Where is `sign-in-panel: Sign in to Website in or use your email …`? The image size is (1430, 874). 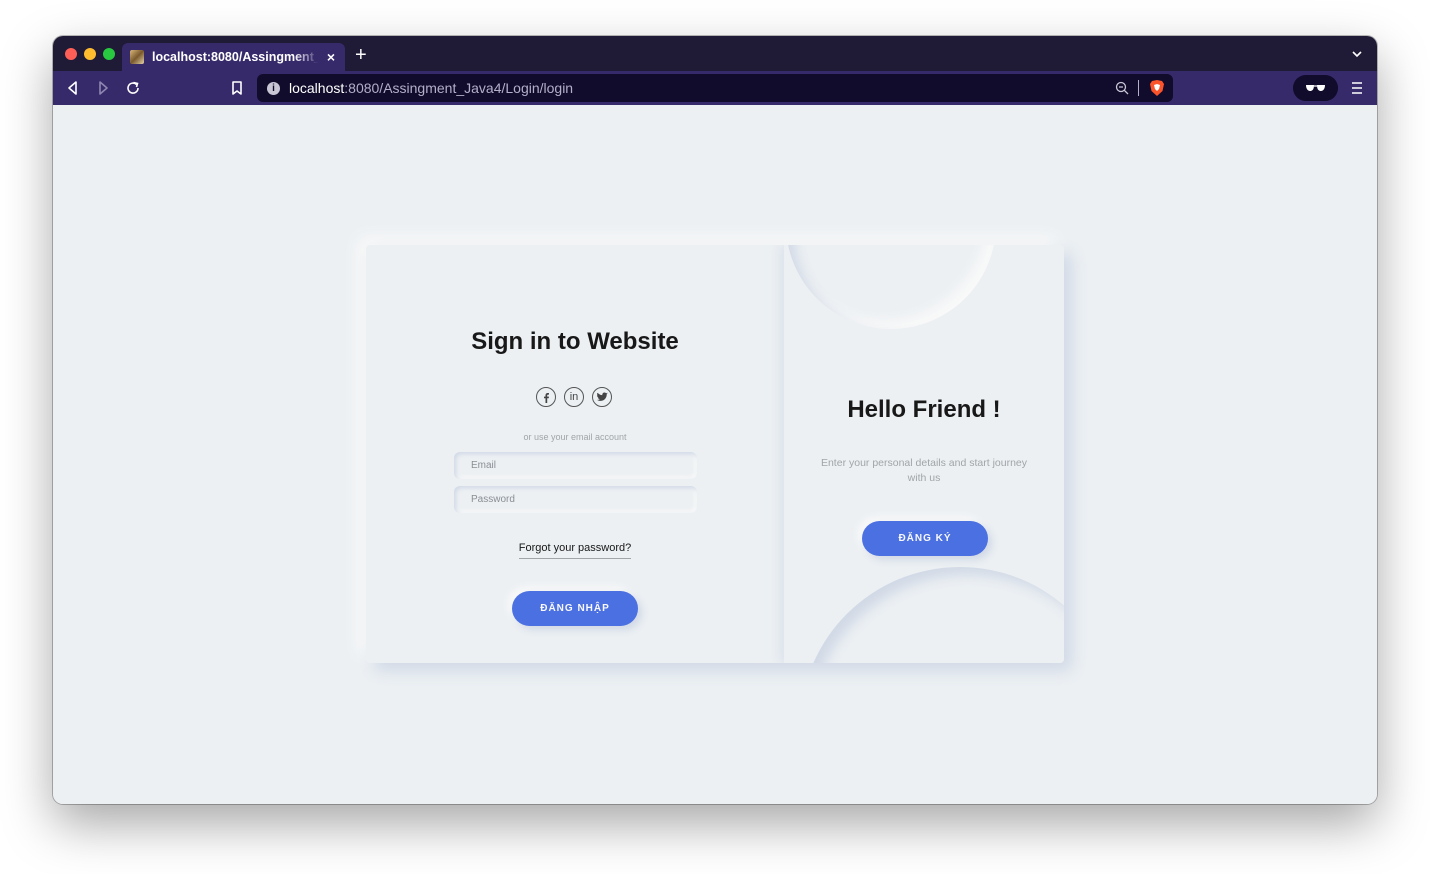
sign-in-panel: Sign in to Website in or use your email … is located at coordinates (575, 454).